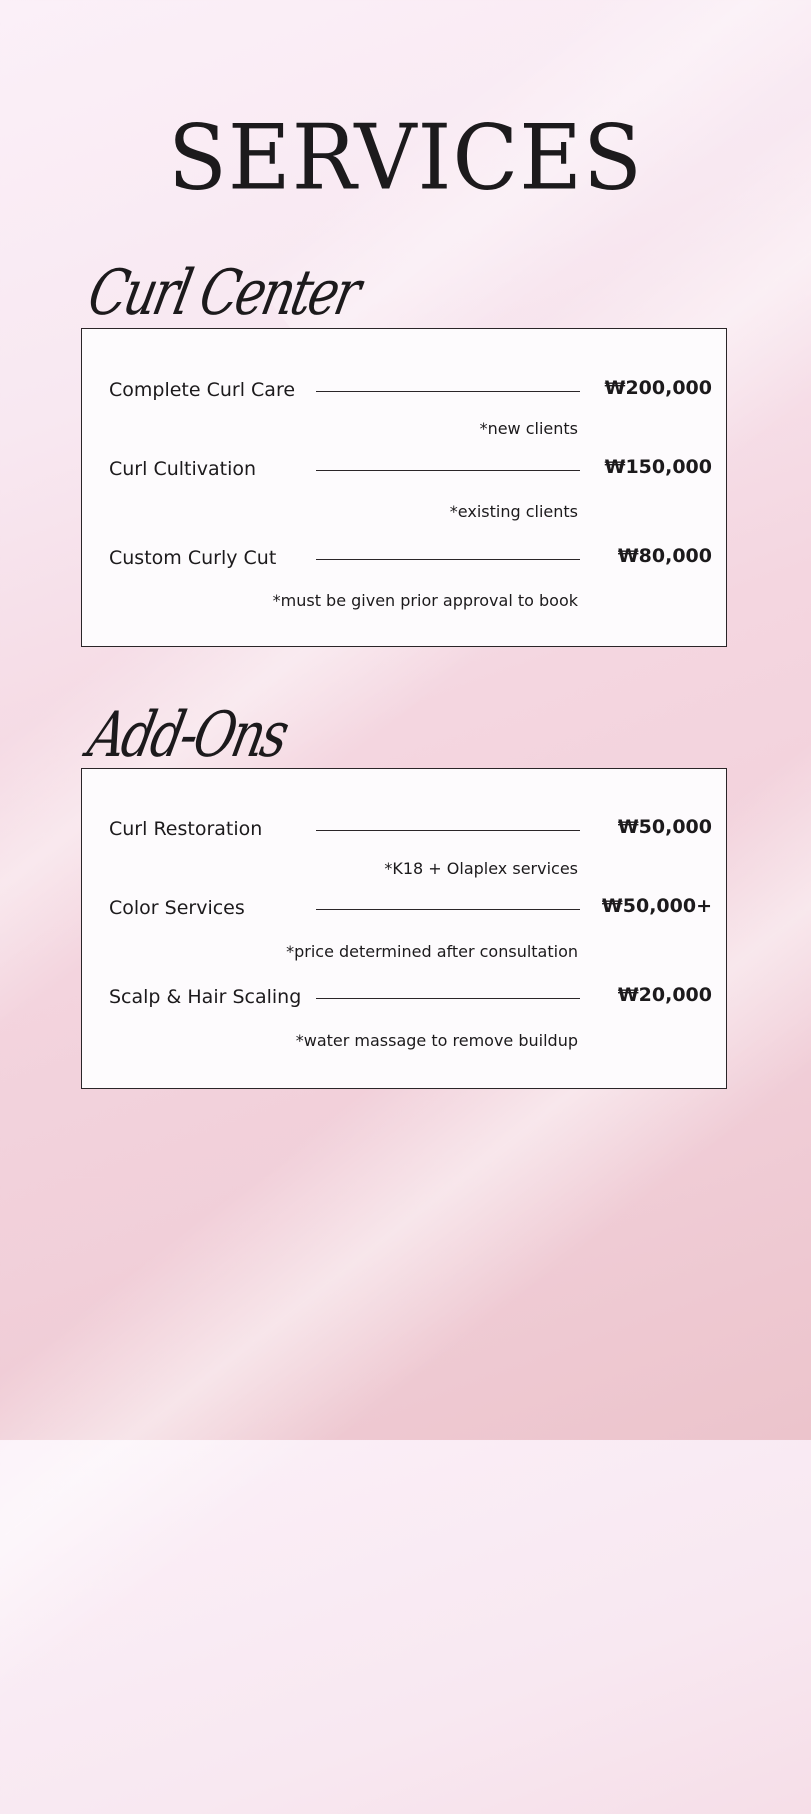 The width and height of the screenshot is (811, 1814). Describe the element at coordinates (404, 469) in the screenshot. I see `service-row: Curl Cultivation ₩150,000` at that location.